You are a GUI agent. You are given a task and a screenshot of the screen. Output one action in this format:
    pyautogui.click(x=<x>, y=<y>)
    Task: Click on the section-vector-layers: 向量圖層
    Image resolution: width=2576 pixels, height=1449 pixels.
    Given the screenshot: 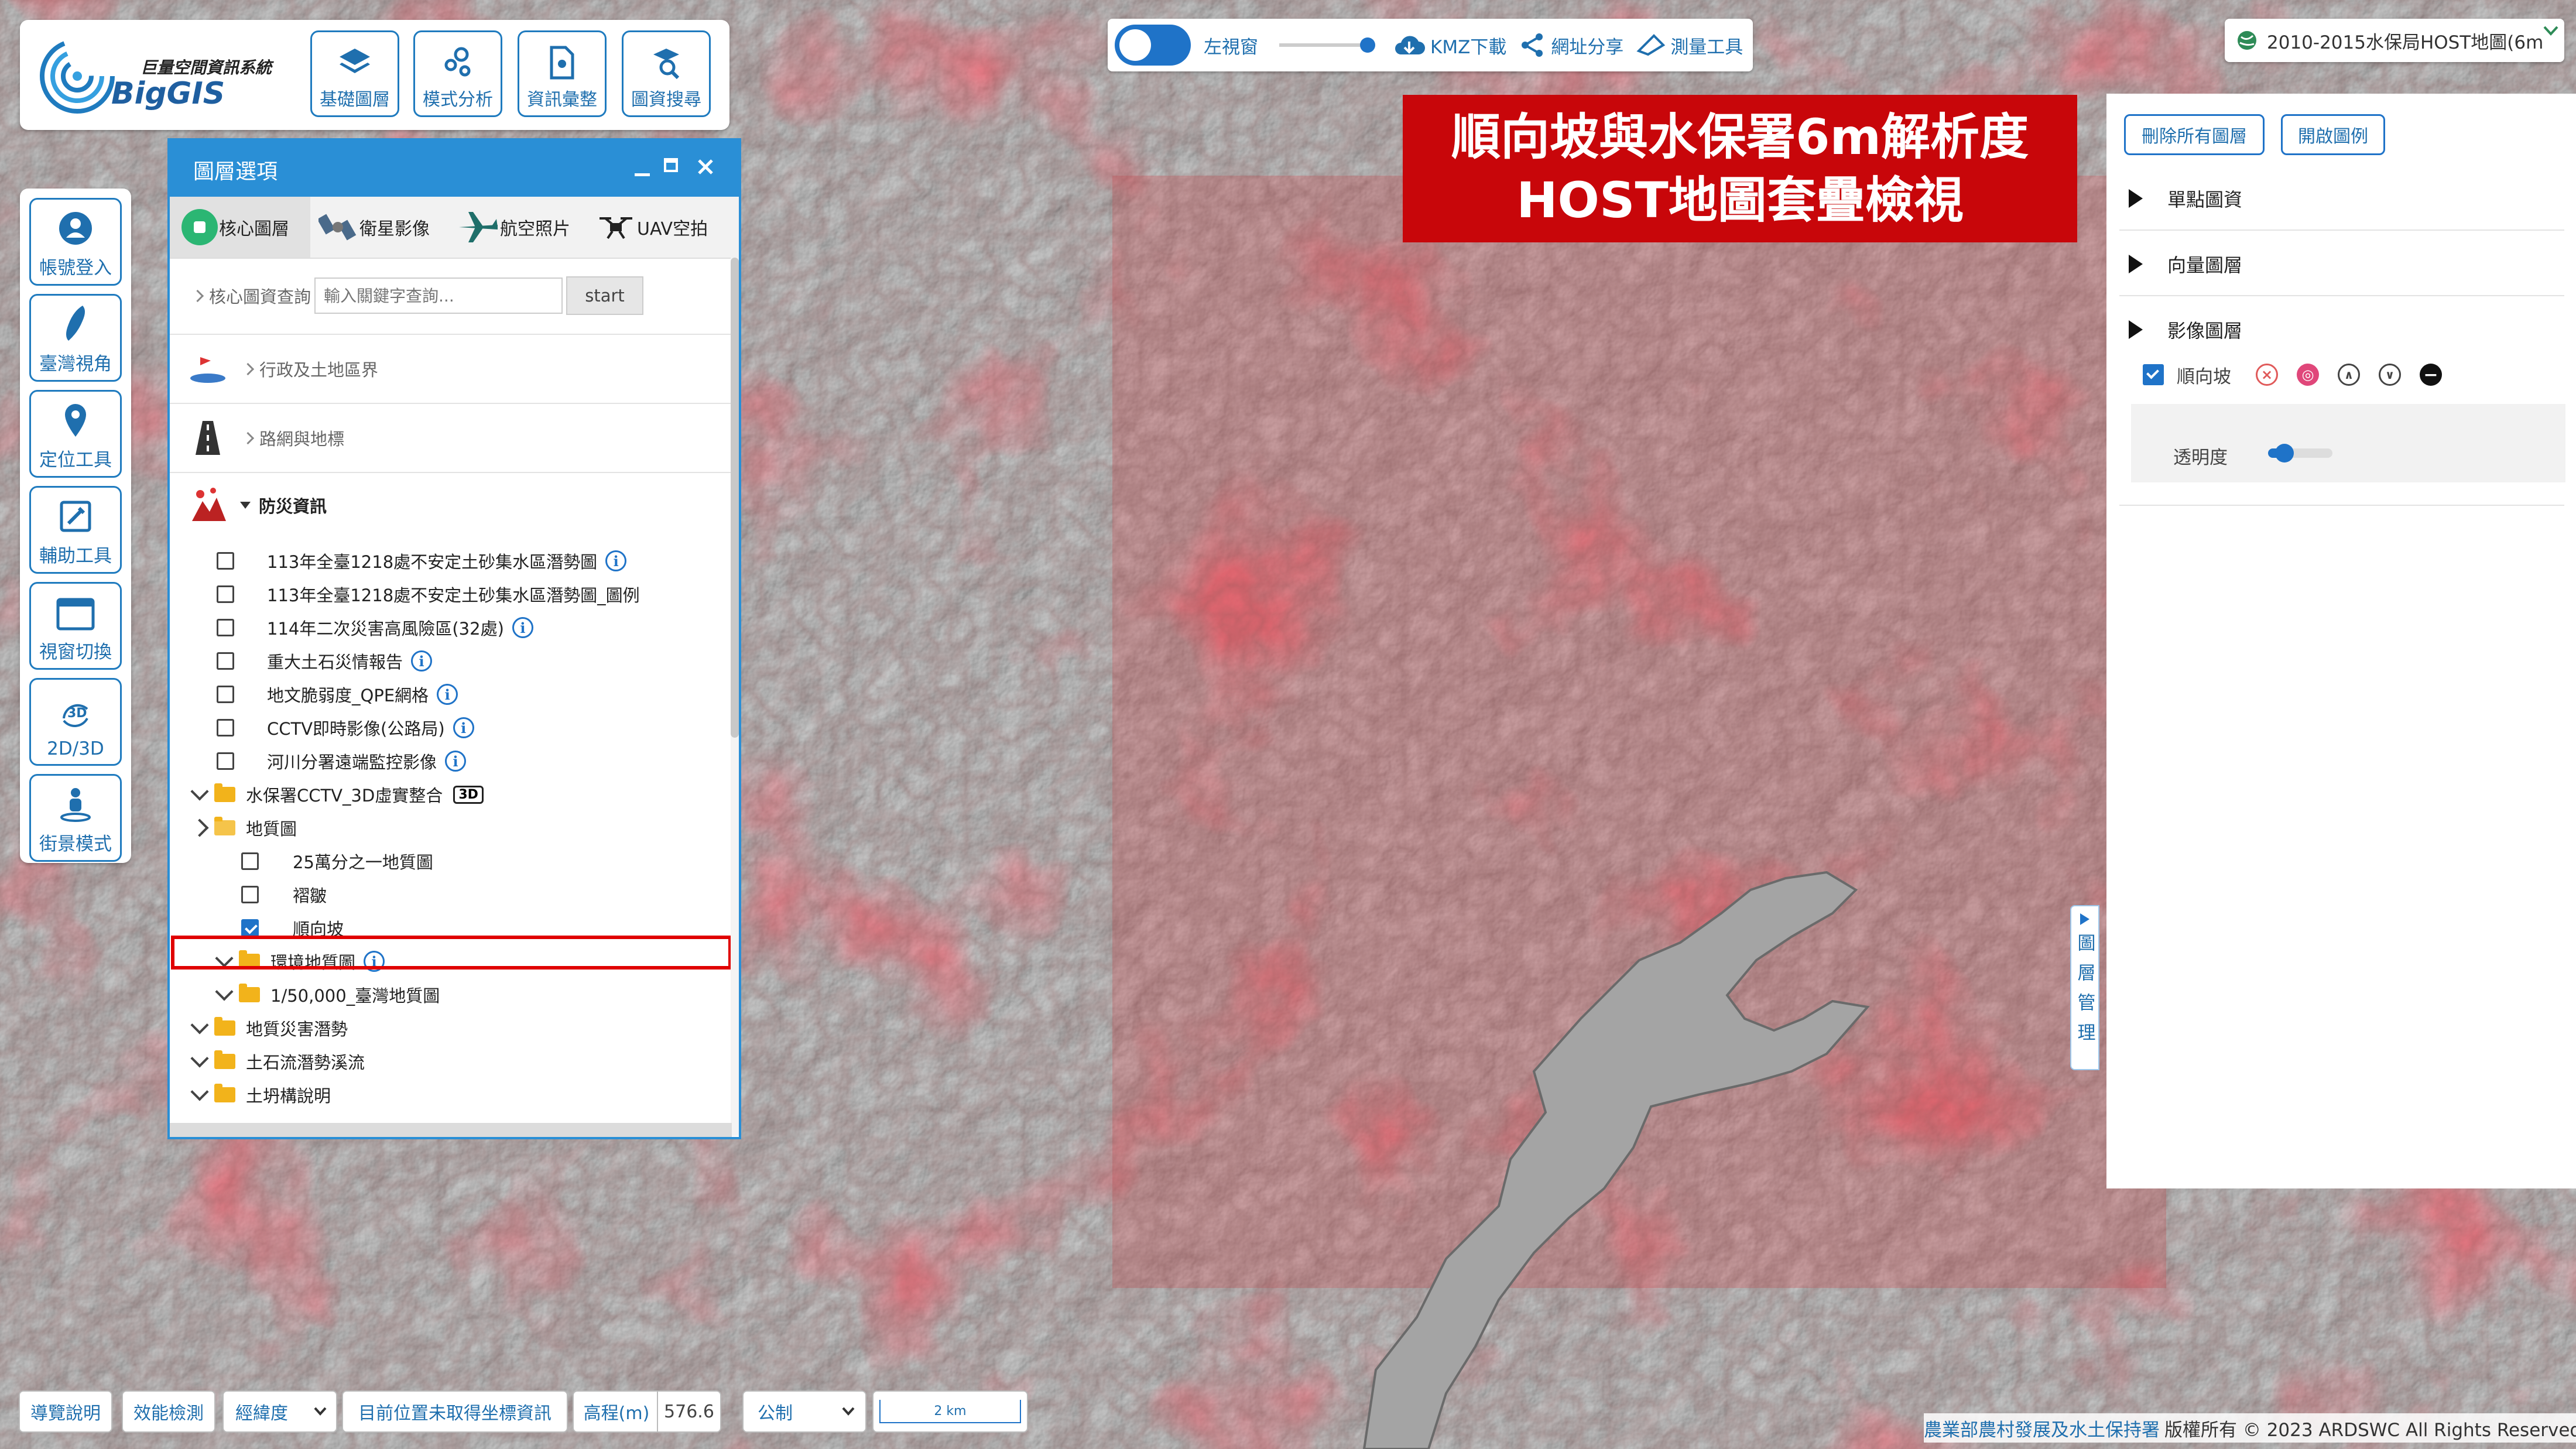 What is the action you would take?
    pyautogui.click(x=2185, y=264)
    